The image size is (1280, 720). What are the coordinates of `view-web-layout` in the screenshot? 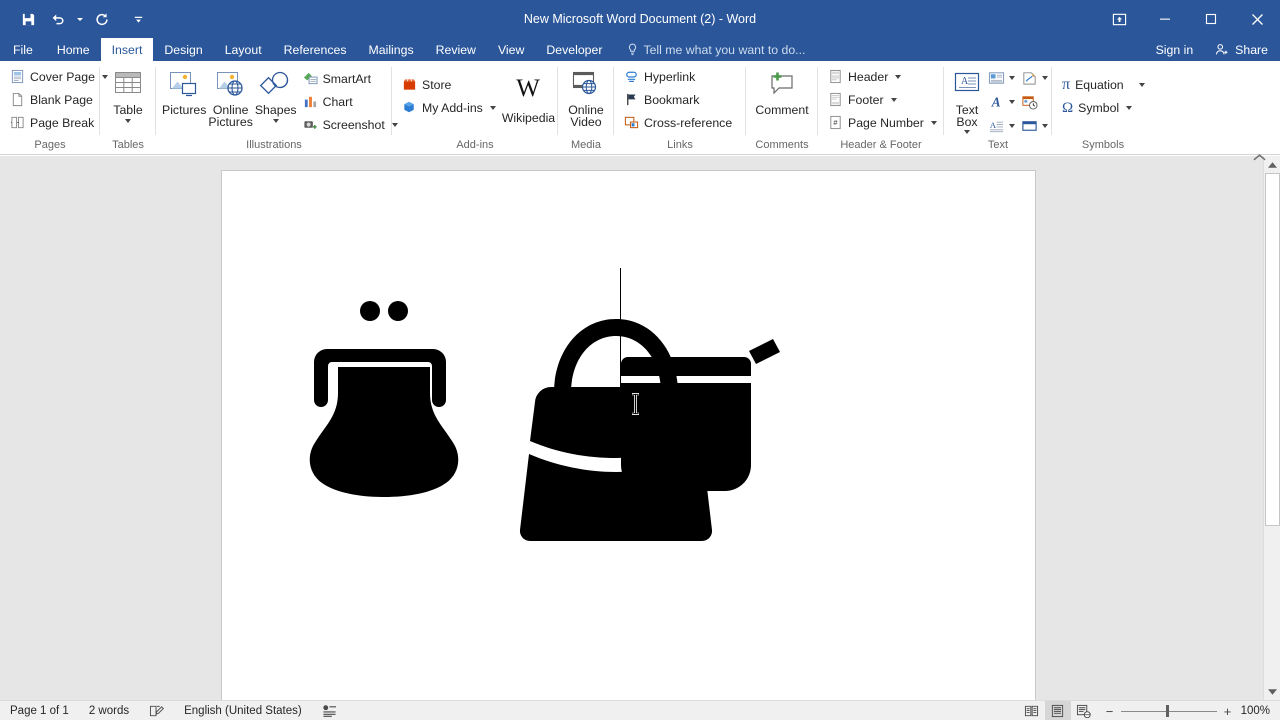 It's located at (1084, 710).